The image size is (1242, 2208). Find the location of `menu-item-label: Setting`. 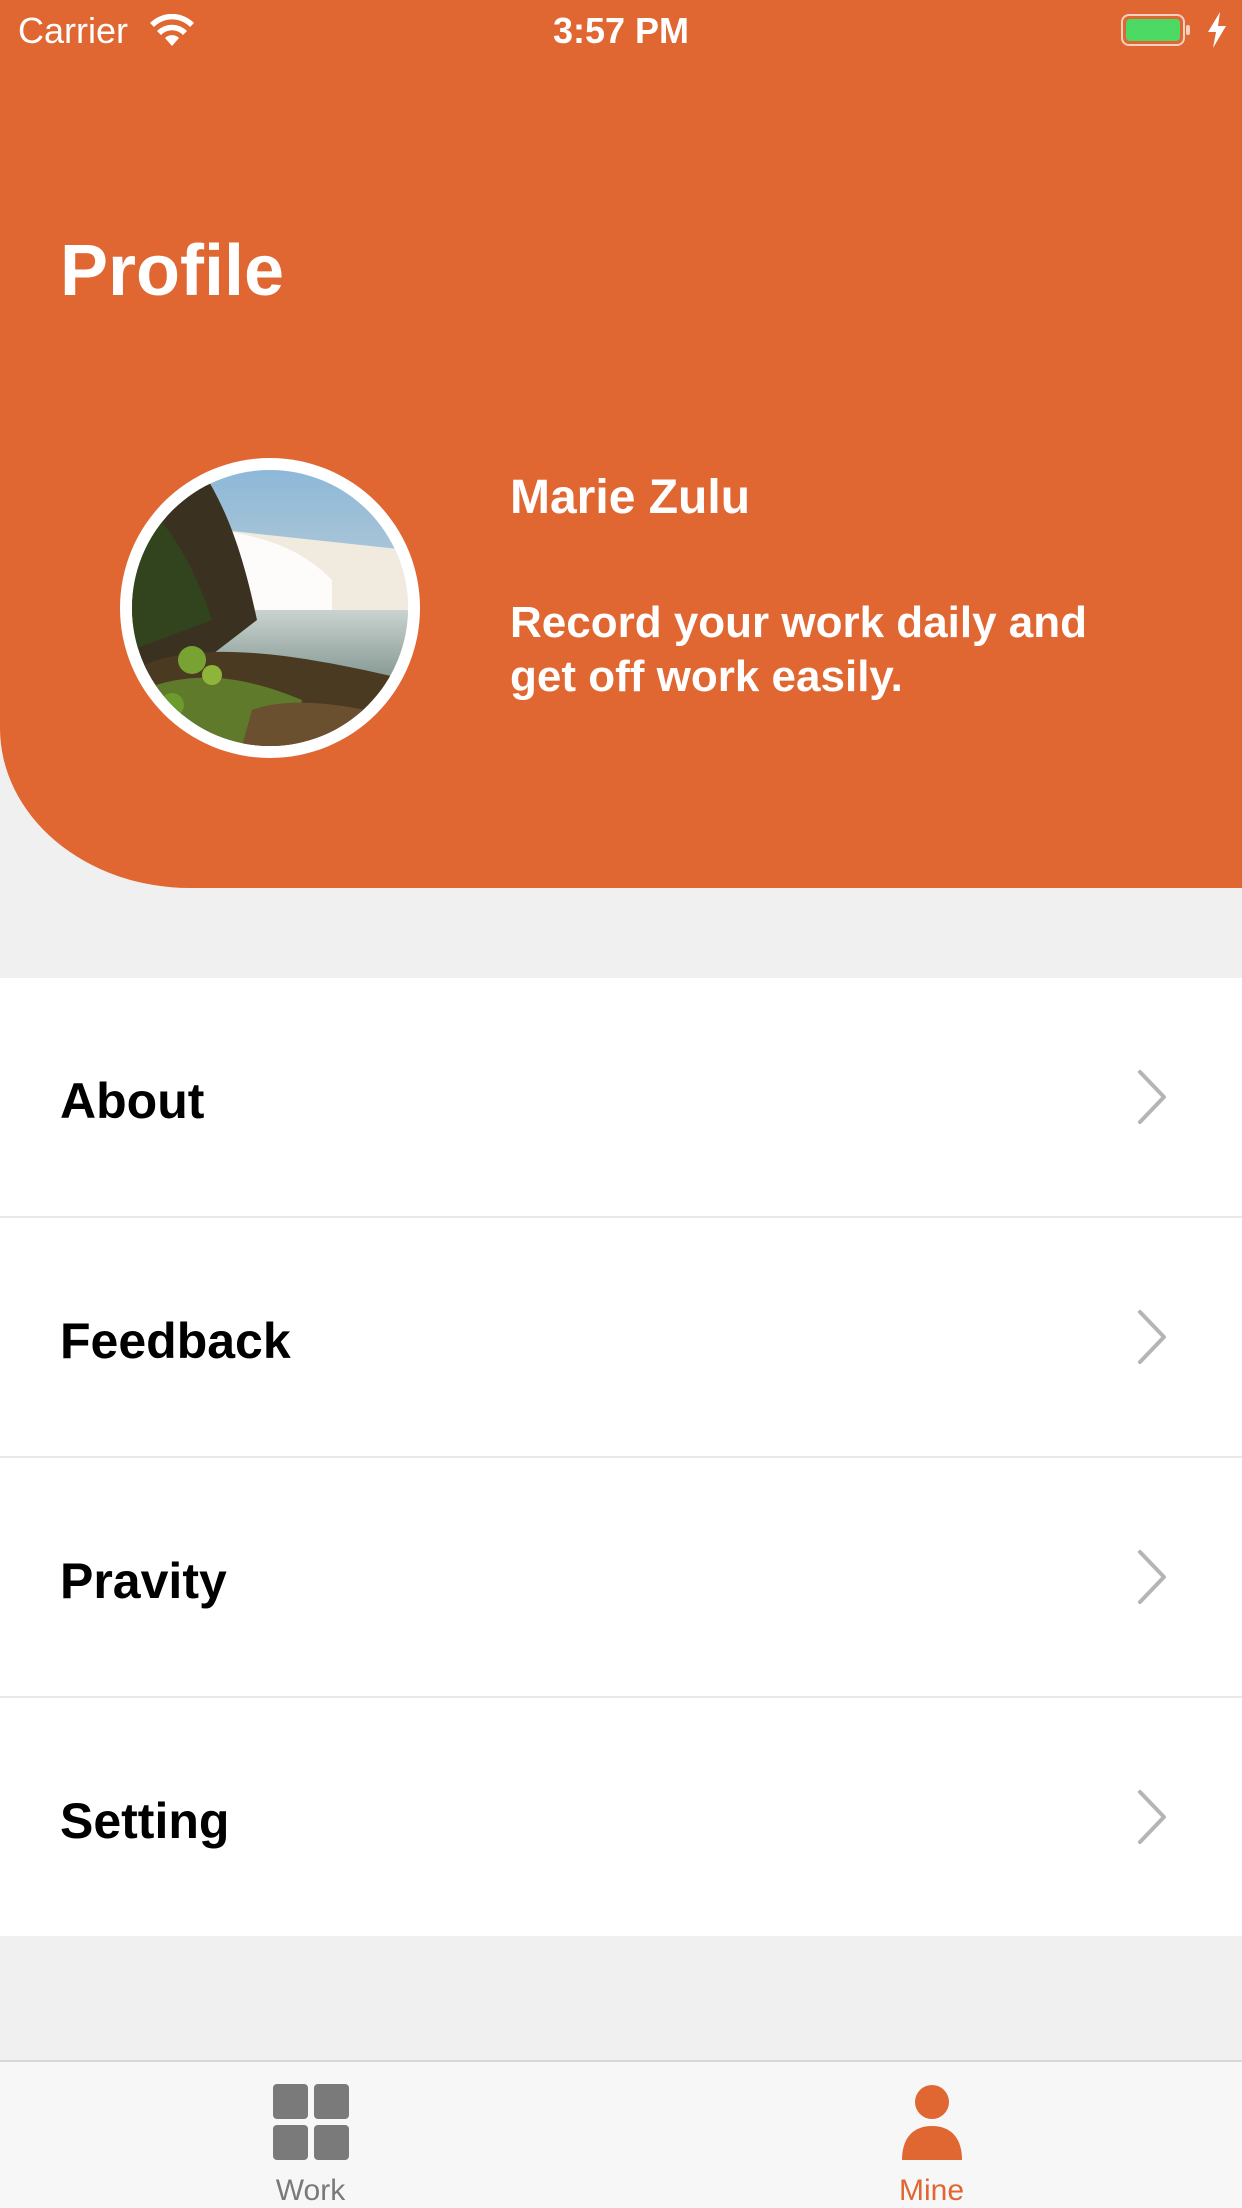

menu-item-label: Setting is located at coordinates (145, 1821).